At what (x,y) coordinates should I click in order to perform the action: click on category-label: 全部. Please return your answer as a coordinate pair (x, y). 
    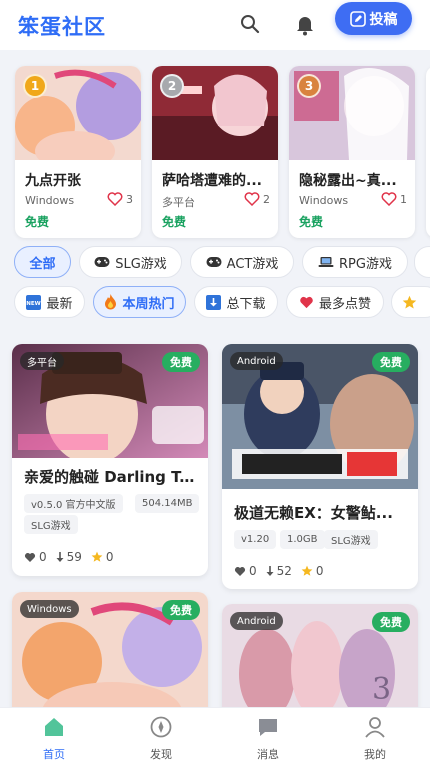
    Looking at the image, I should click on (42, 264).